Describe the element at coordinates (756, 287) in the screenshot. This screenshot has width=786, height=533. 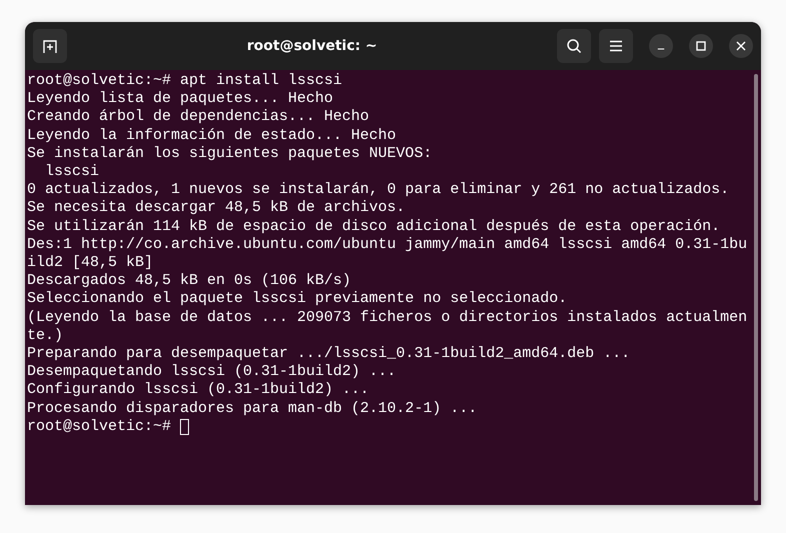
I see `scrollbar-thumb` at that location.